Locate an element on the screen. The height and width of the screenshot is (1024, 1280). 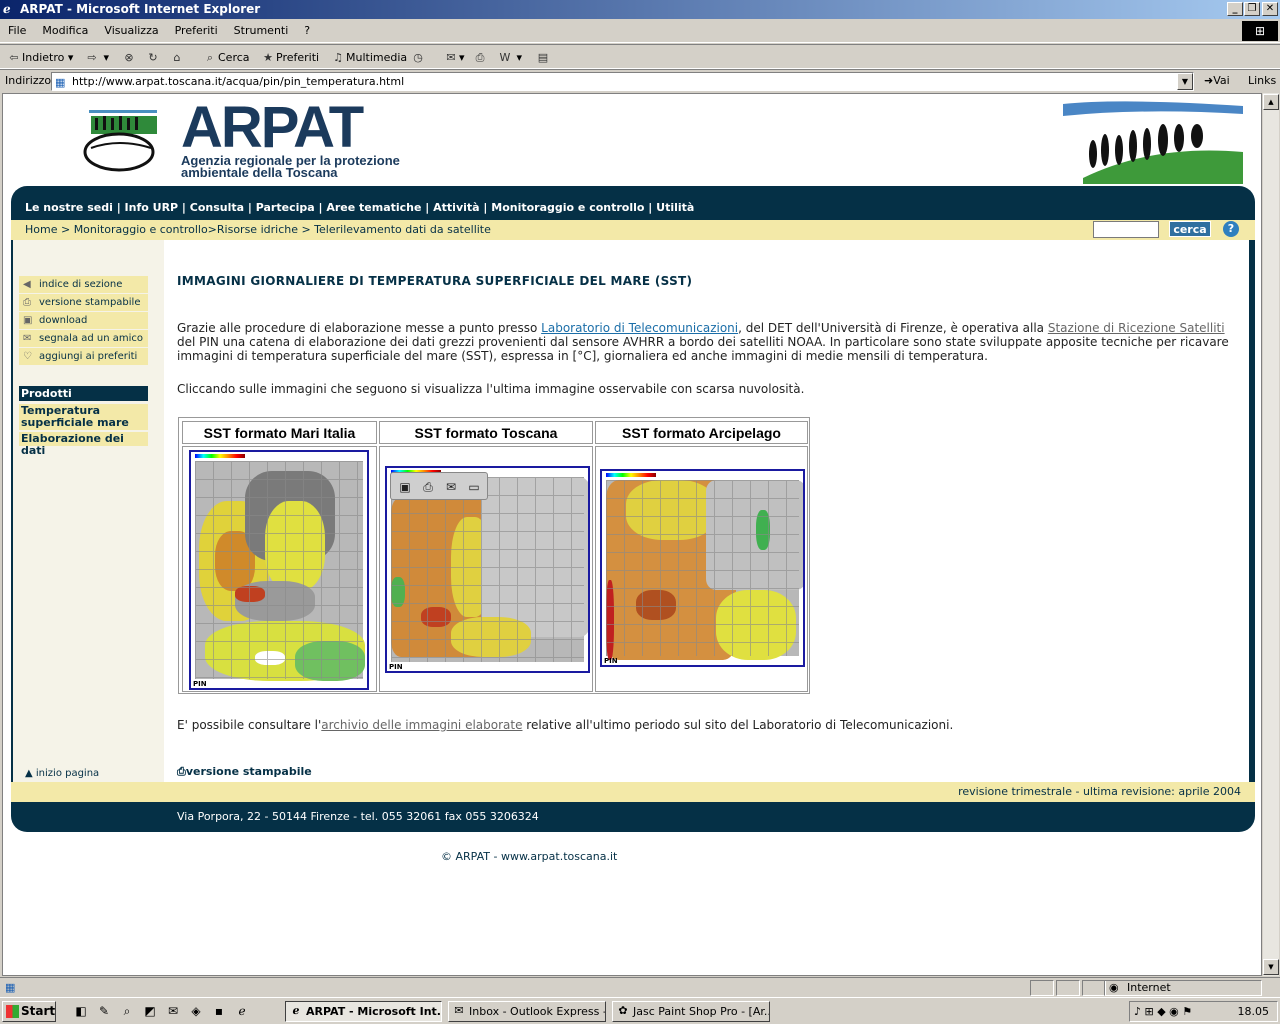
start-button: Start is located at coordinates (29, 1011).